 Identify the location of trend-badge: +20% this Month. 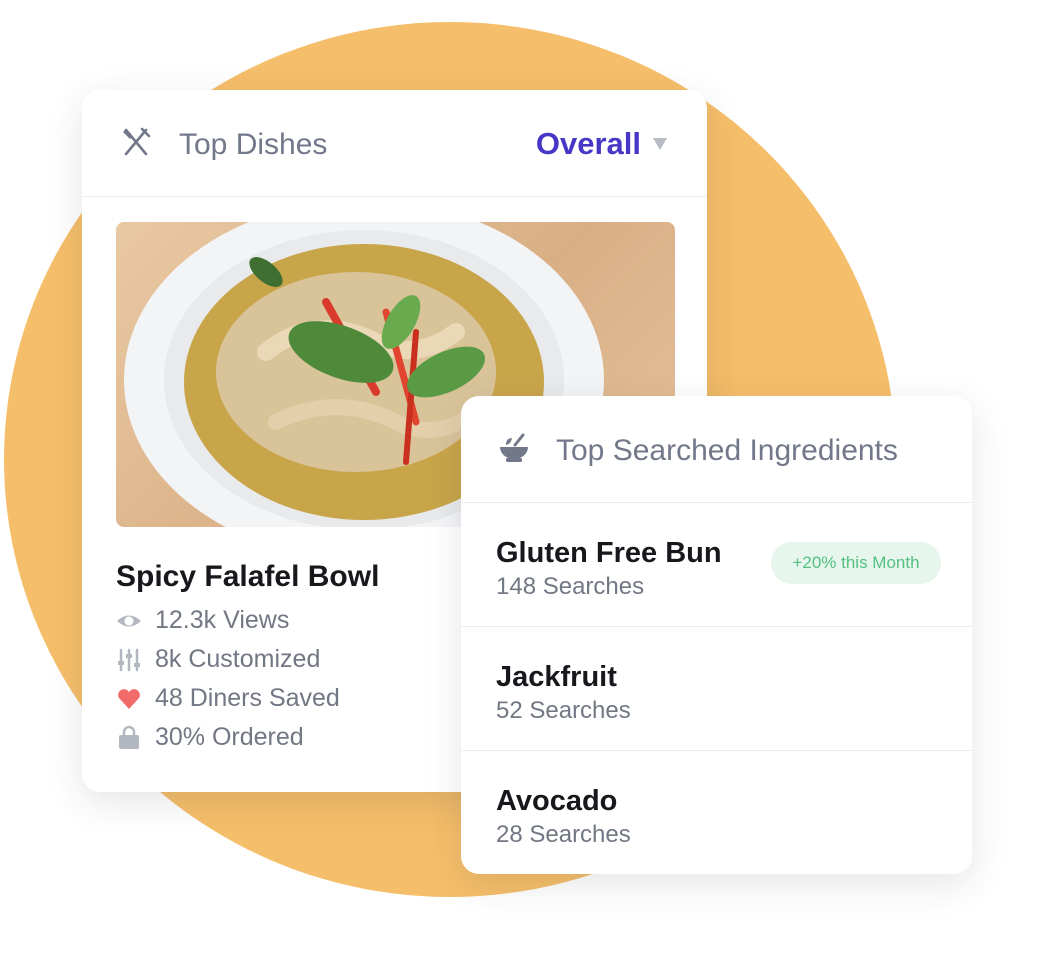
(856, 563).